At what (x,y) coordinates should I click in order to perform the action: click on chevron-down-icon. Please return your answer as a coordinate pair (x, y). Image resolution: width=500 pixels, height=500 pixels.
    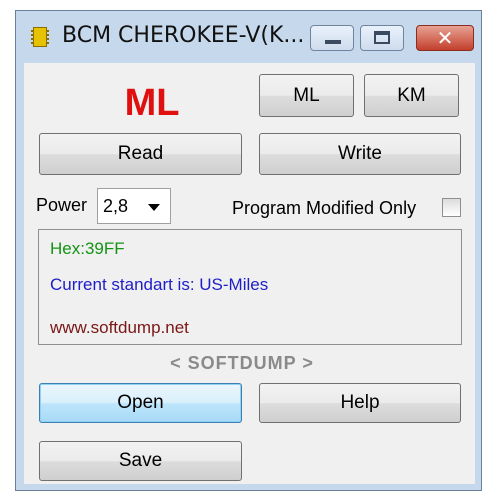
    Looking at the image, I should click on (154, 207).